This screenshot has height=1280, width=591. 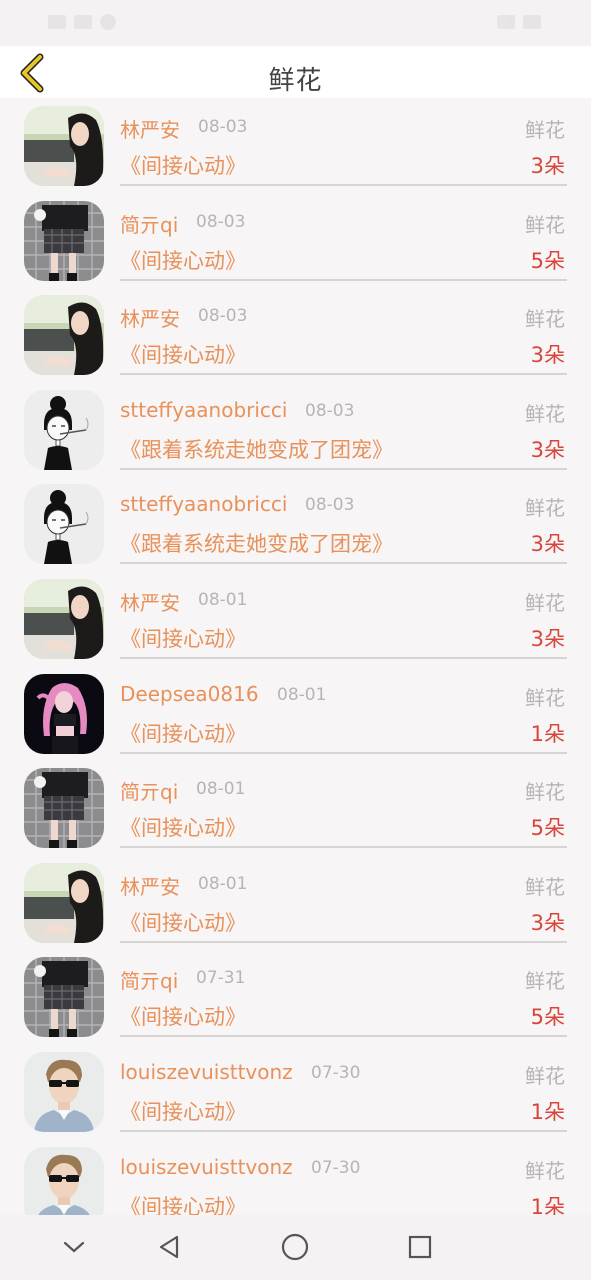 I want to click on nav-collapse-button, so click(x=74, y=1247).